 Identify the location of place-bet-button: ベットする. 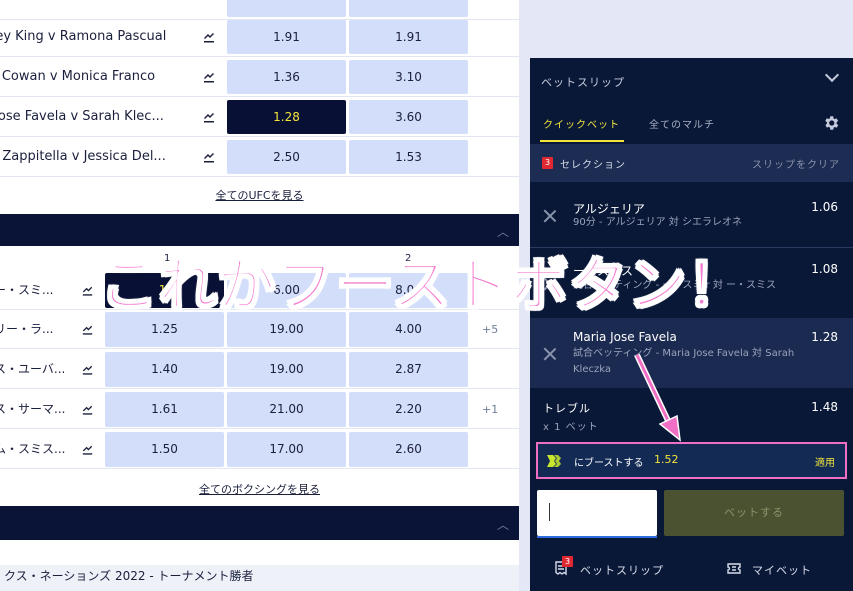
(754, 513).